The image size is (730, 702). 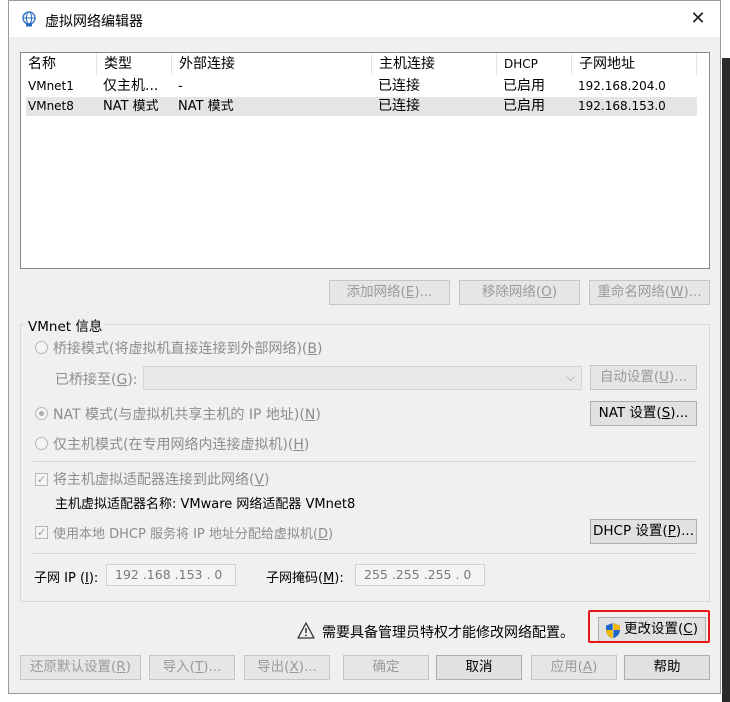 What do you see at coordinates (161, 479) in the screenshot?
I see `connect-adapter-label: 将主机虚拟适配器连接到此网络(V)` at bounding box center [161, 479].